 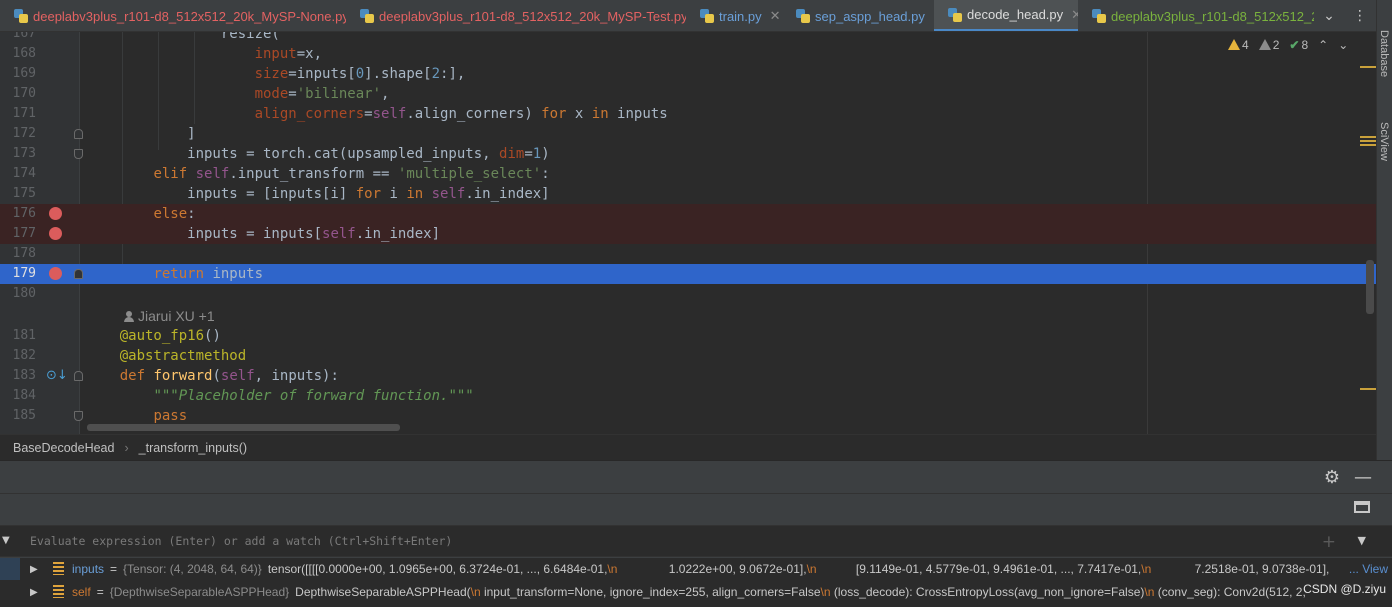 I want to click on check-icon: ✔, so click(x=1294, y=45).